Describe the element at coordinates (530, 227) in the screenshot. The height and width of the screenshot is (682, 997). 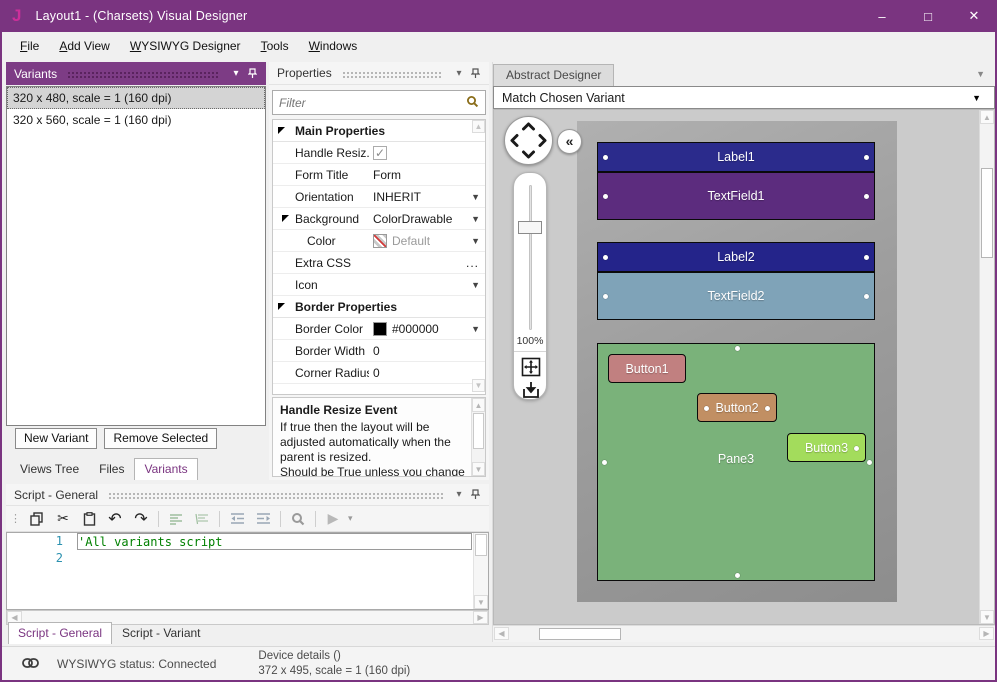
I see `zoom-slider-handle` at that location.